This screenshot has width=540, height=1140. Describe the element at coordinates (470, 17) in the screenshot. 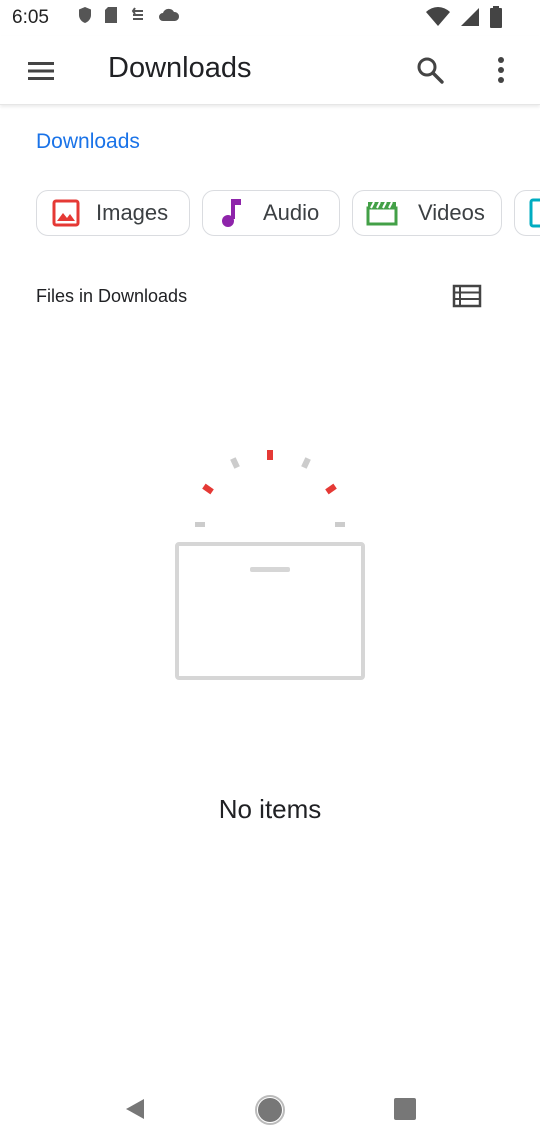

I see `signal-icon` at that location.